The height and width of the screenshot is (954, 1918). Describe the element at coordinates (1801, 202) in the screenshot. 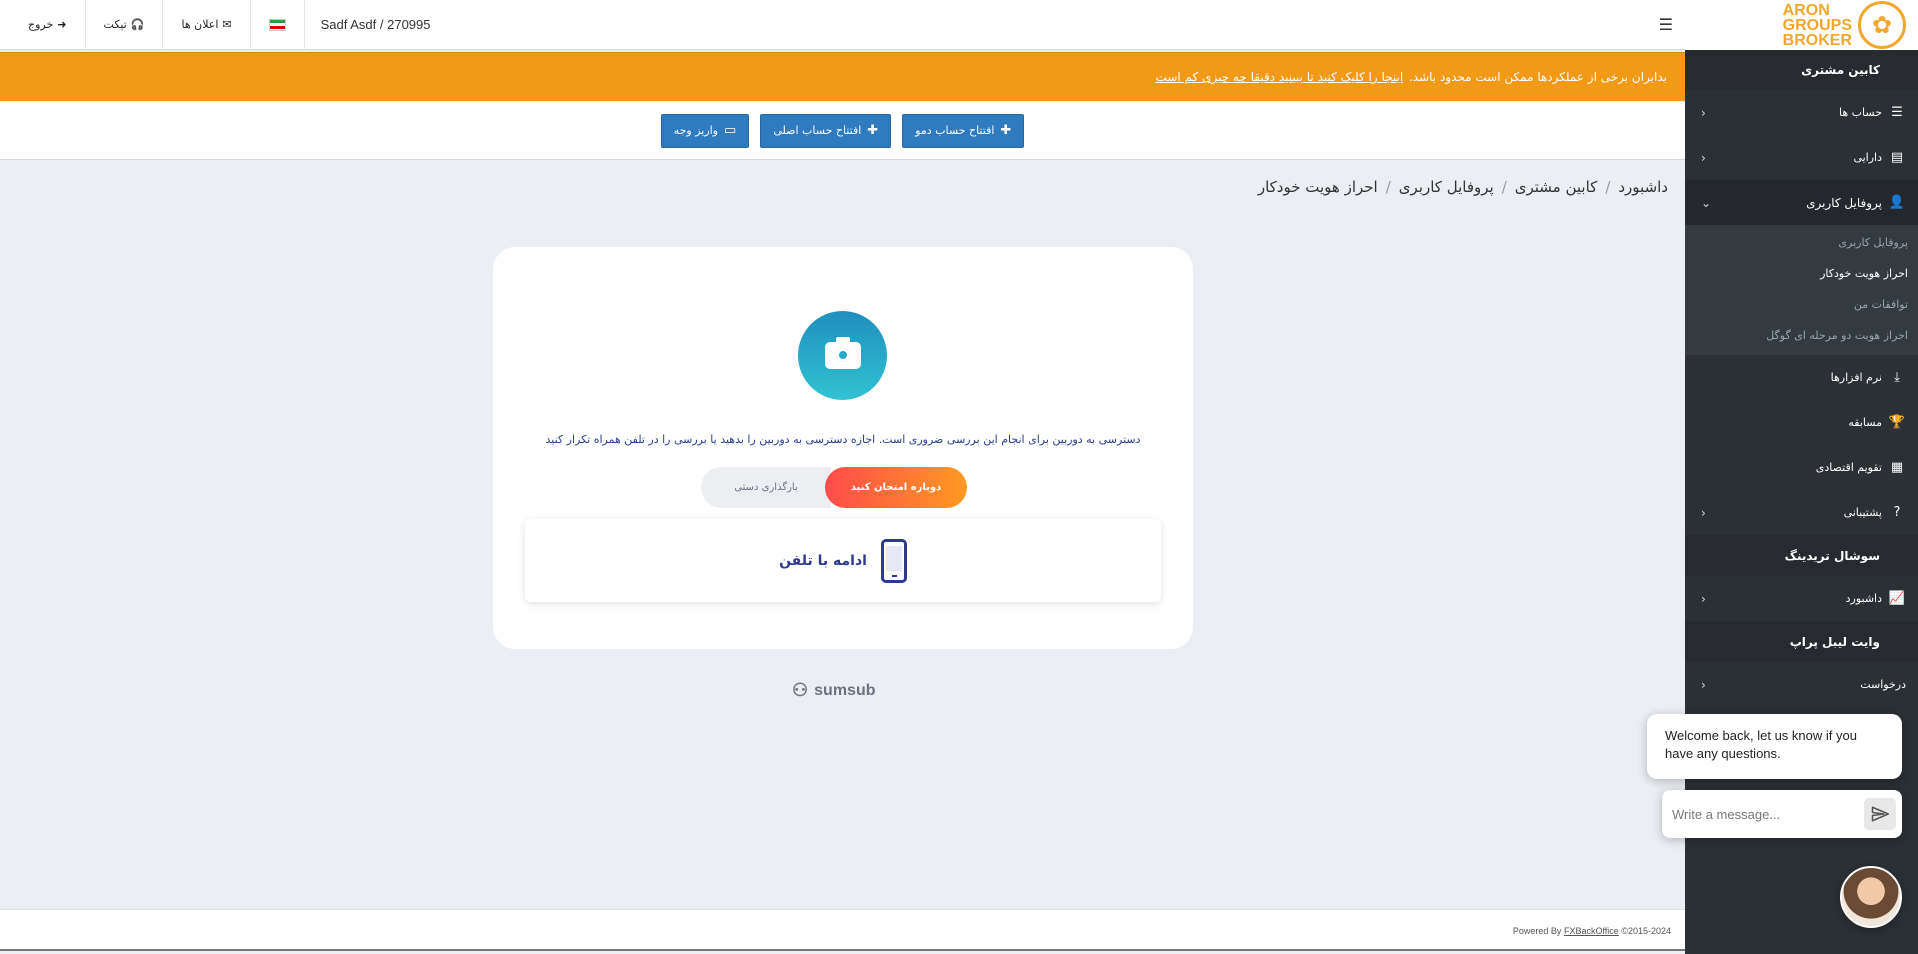

I see `sidebar-item-user-profile: 👤 پروفایل کاربری ⌄` at that location.